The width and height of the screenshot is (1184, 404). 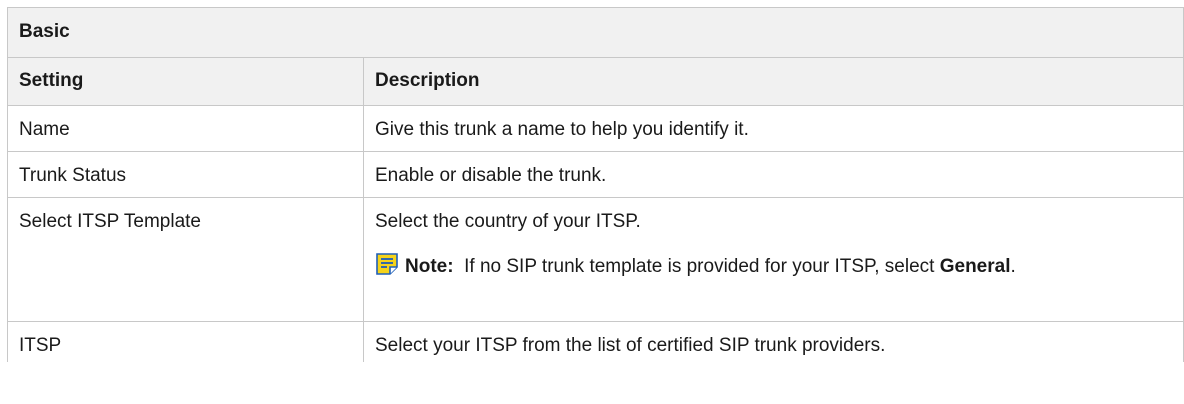 I want to click on setting-cell: Trunk Status, so click(x=185, y=174).